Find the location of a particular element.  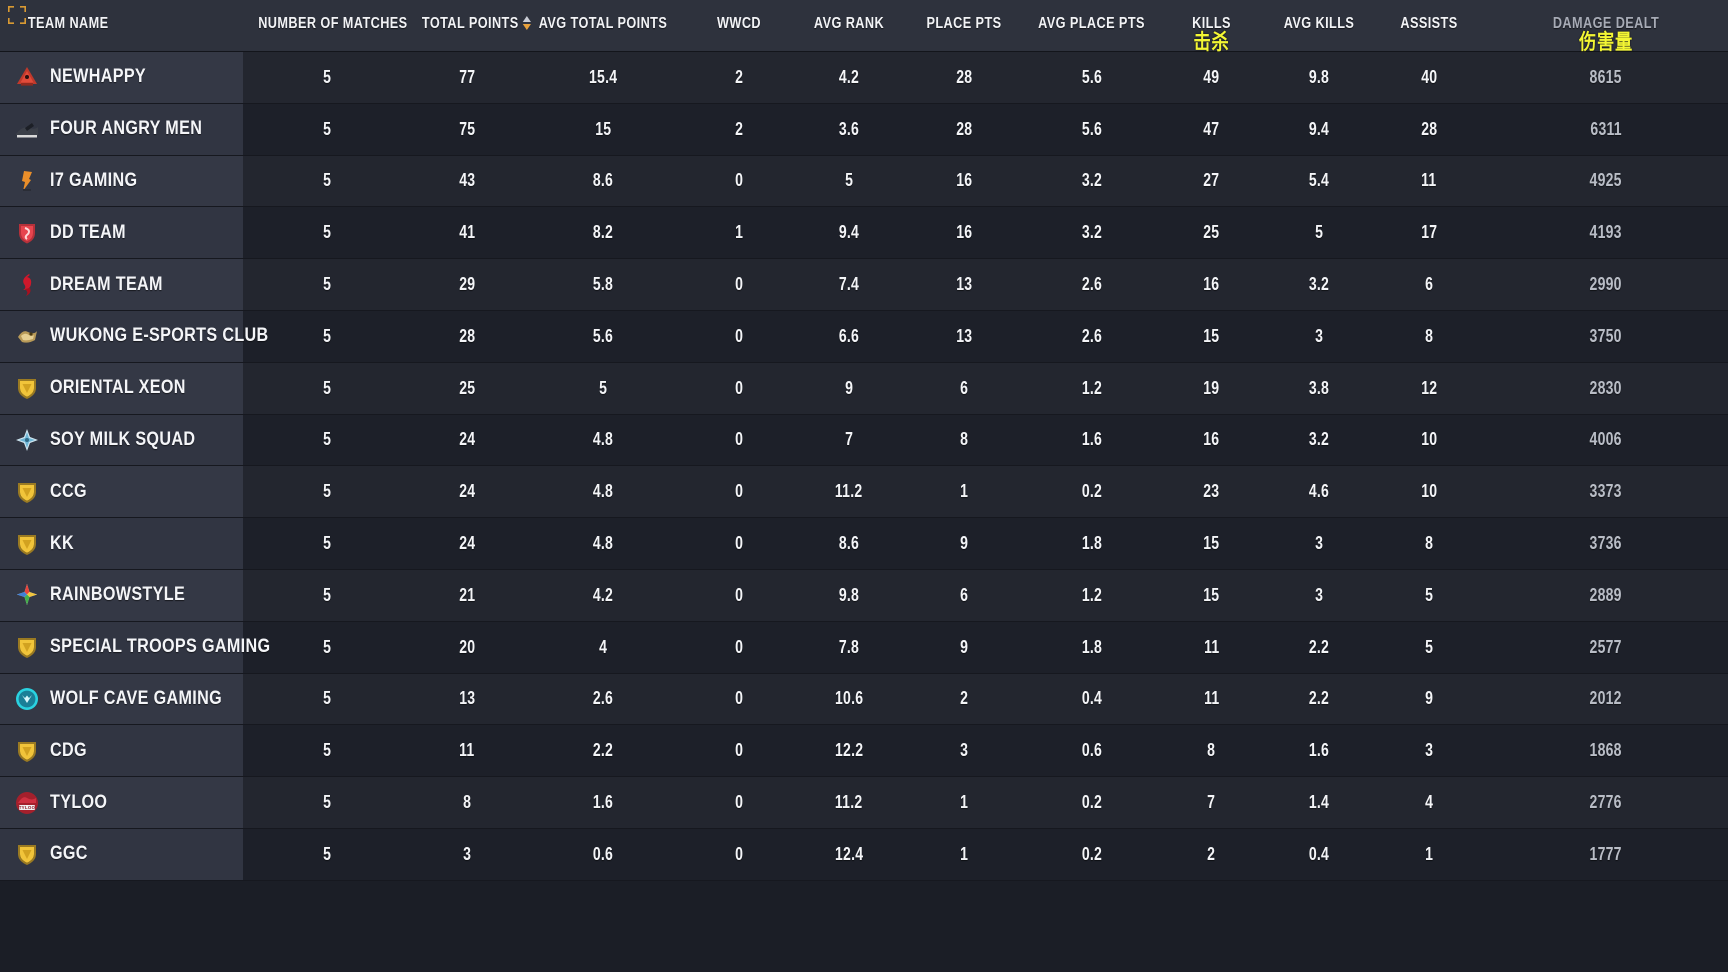

cell-place_pts: 9 is located at coordinates (964, 647).